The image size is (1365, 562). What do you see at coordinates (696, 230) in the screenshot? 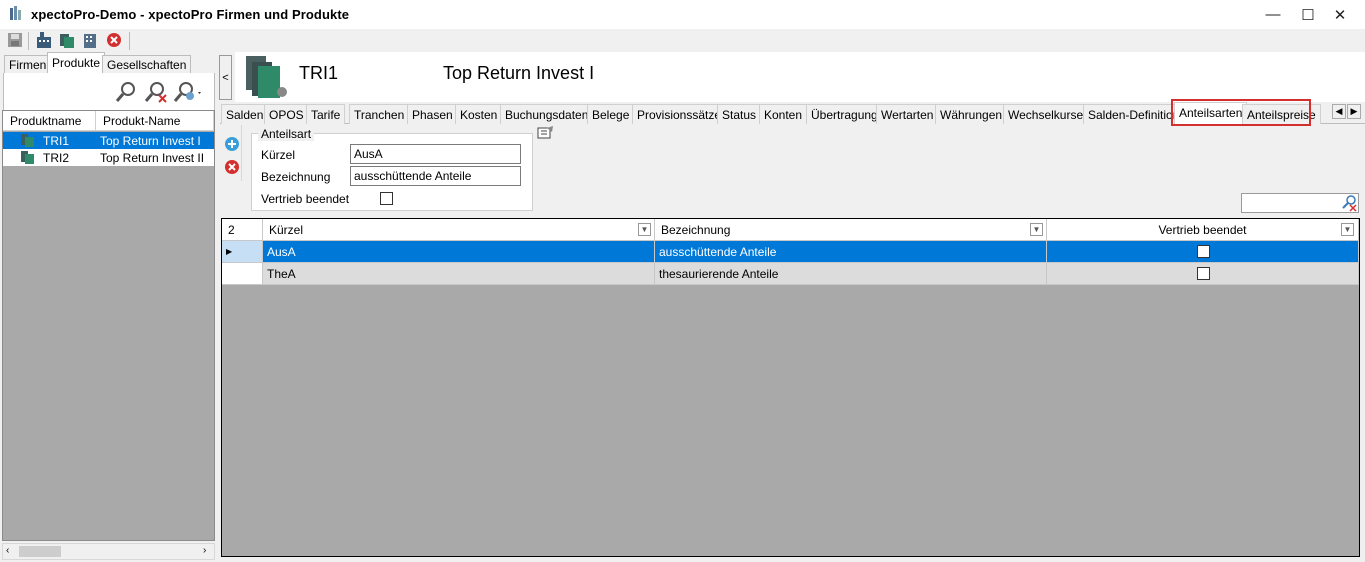
I see `column-header-bezeichnung-label: Bezeichnung` at bounding box center [696, 230].